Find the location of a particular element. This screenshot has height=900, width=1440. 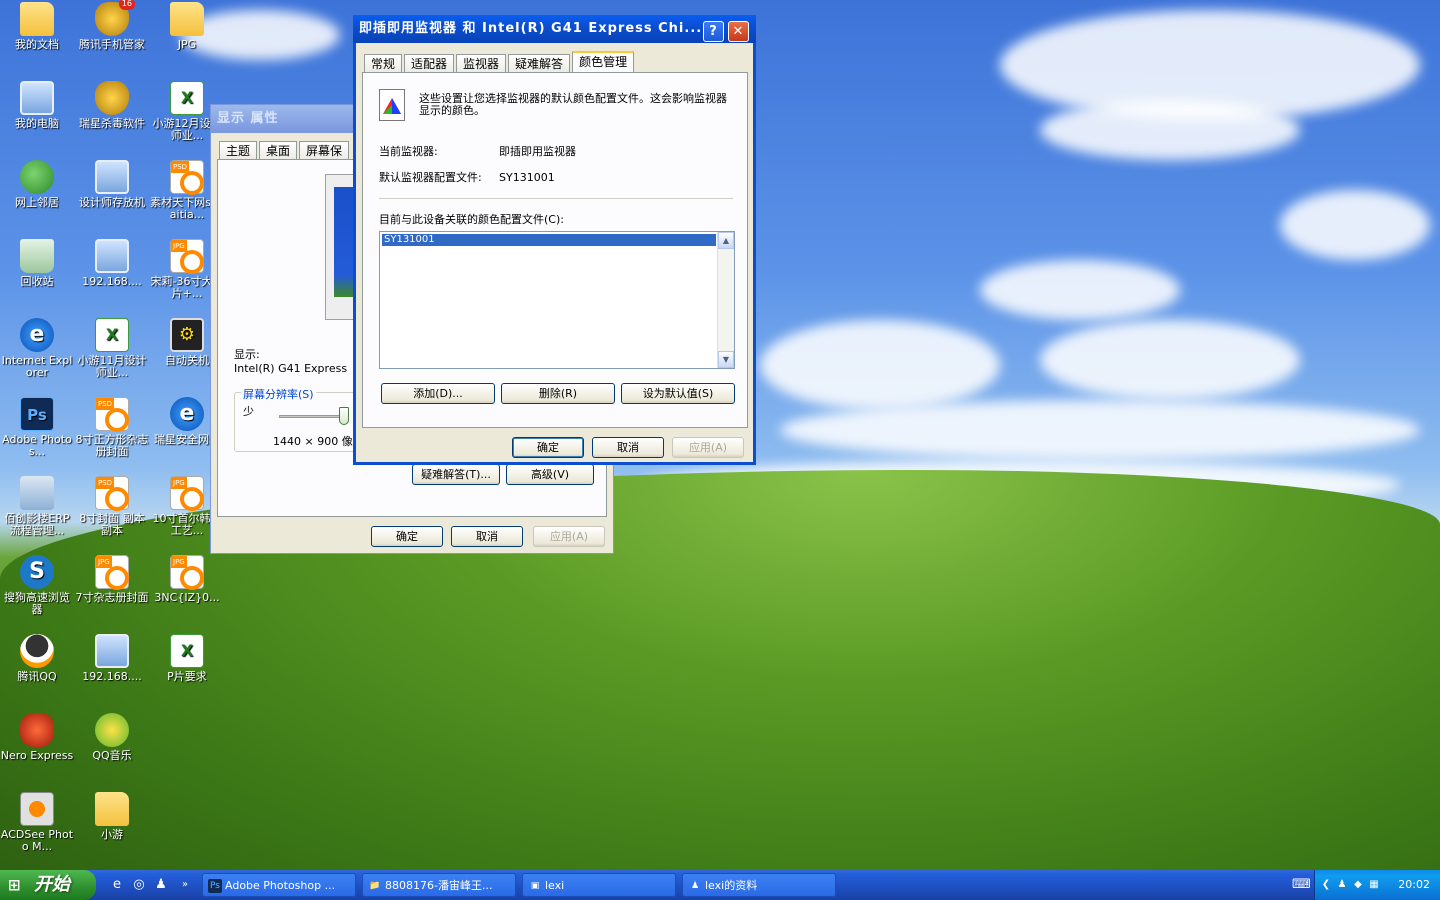

desktop-icon: 我的文档 is located at coordinates (37, 26).